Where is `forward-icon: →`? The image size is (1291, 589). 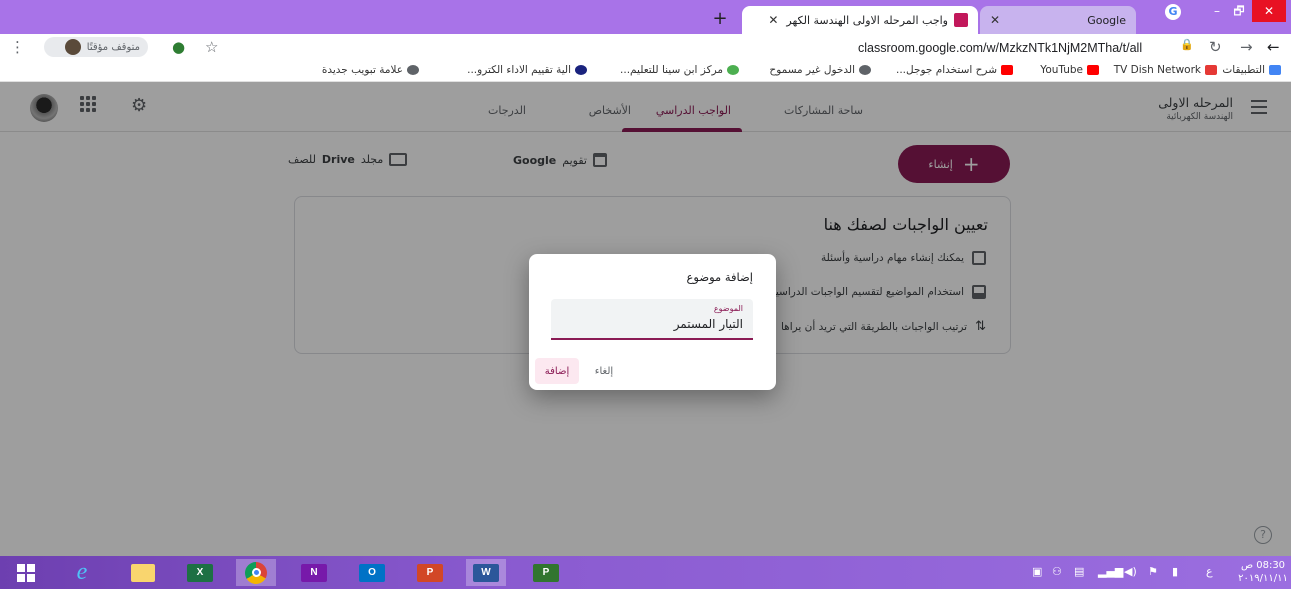
forward-icon: → is located at coordinates (1246, 47).